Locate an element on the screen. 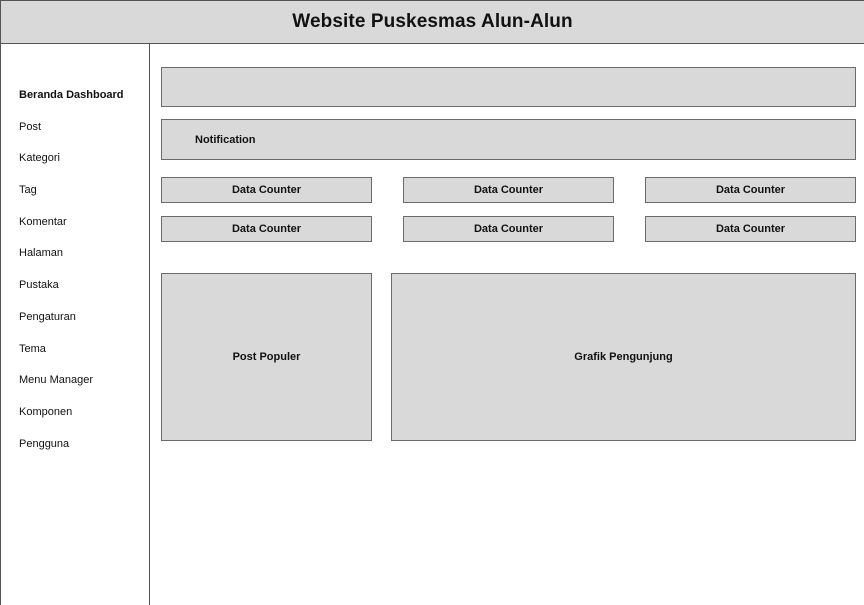  sidebar-item-pustaka: Pustaka is located at coordinates (75, 294).